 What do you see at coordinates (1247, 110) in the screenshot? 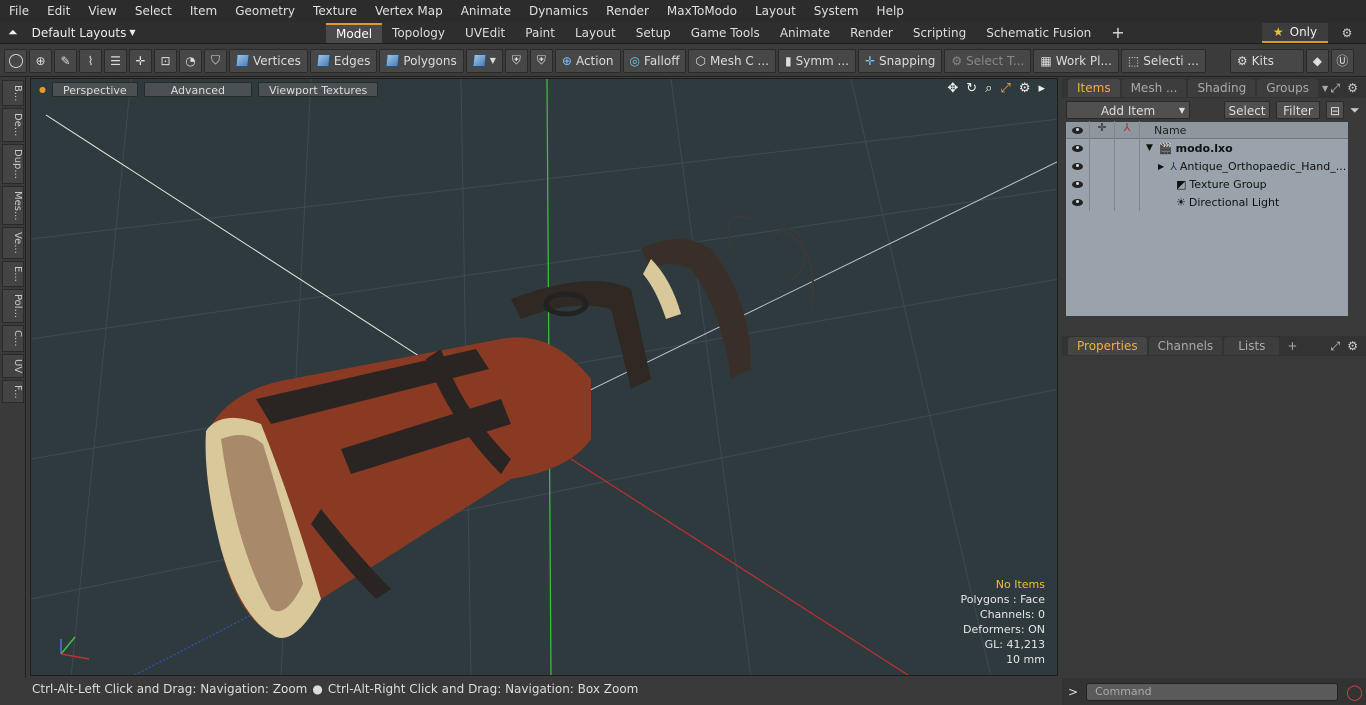
I see `select-button: Select` at bounding box center [1247, 110].